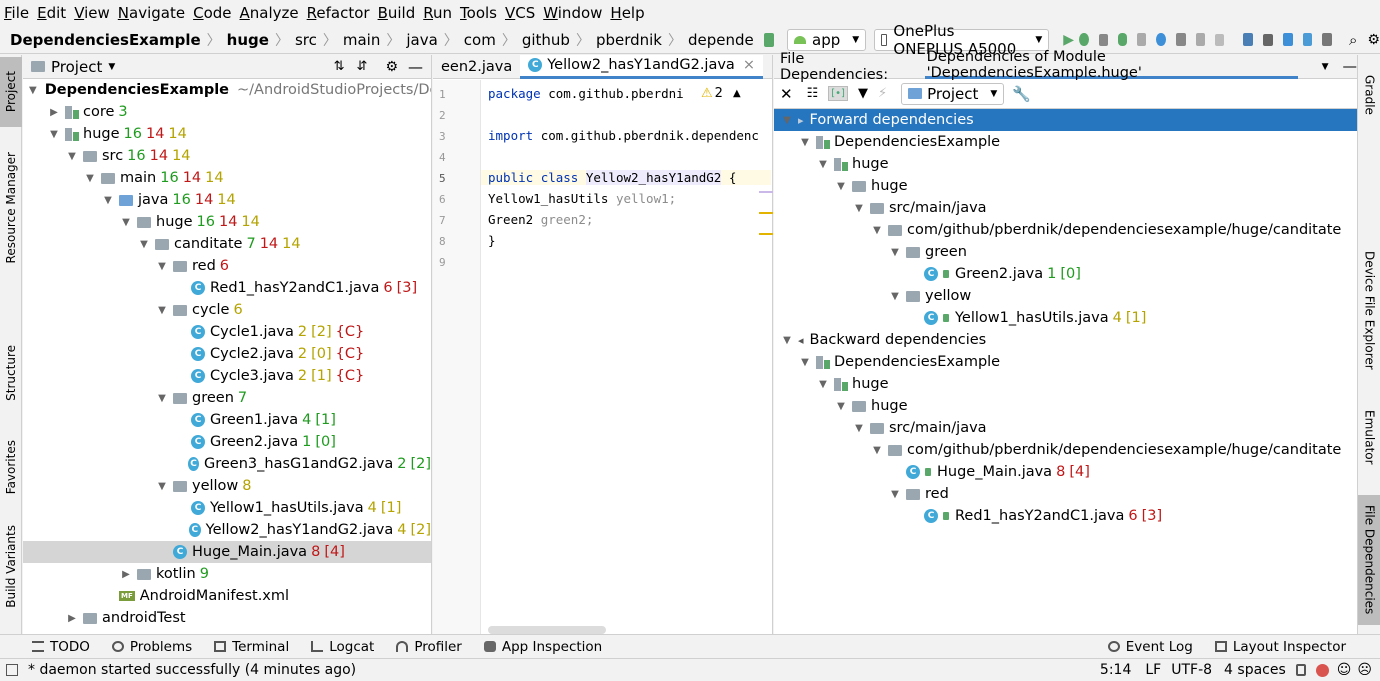 This screenshot has height=681, width=1380. What do you see at coordinates (1021, 94) in the screenshot?
I see `wrench-icon: 🔧` at bounding box center [1021, 94].